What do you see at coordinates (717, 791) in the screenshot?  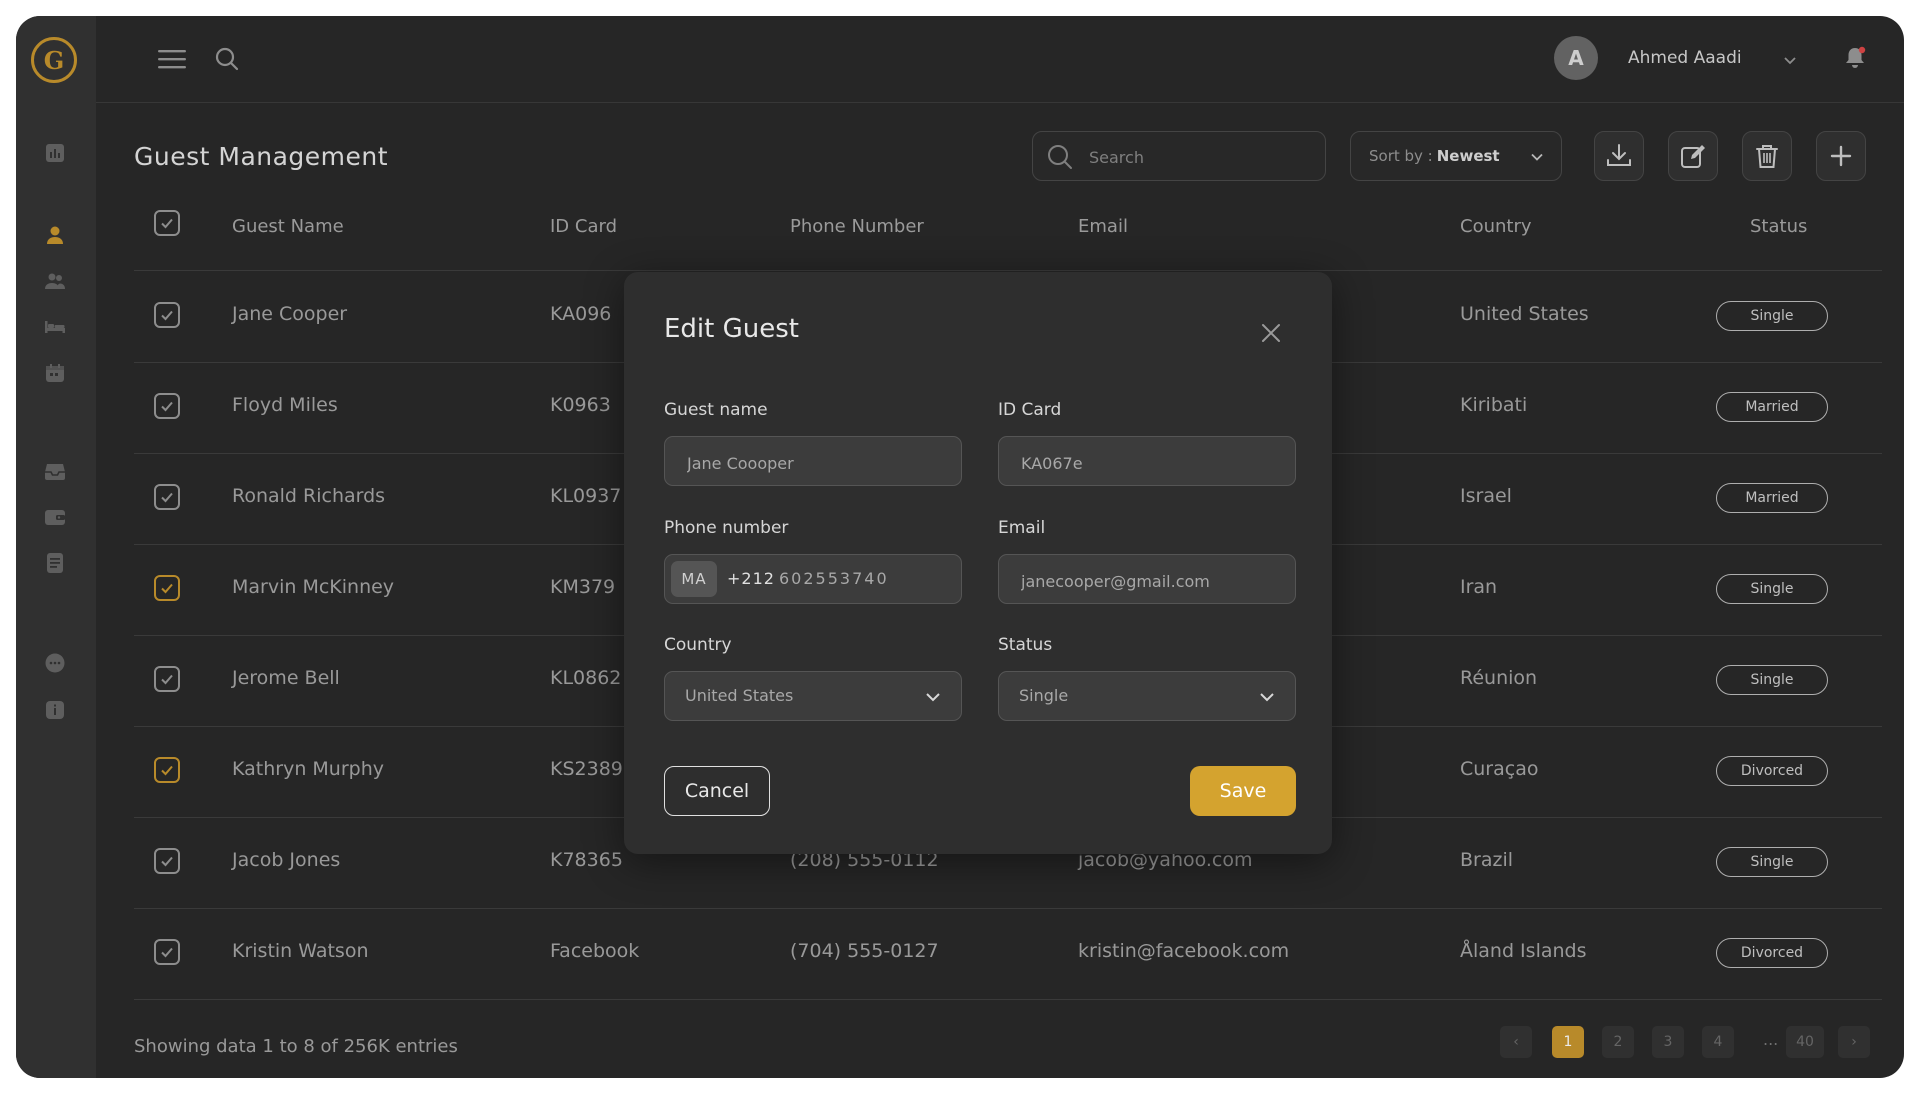 I see `cancel-button: Cancel` at bounding box center [717, 791].